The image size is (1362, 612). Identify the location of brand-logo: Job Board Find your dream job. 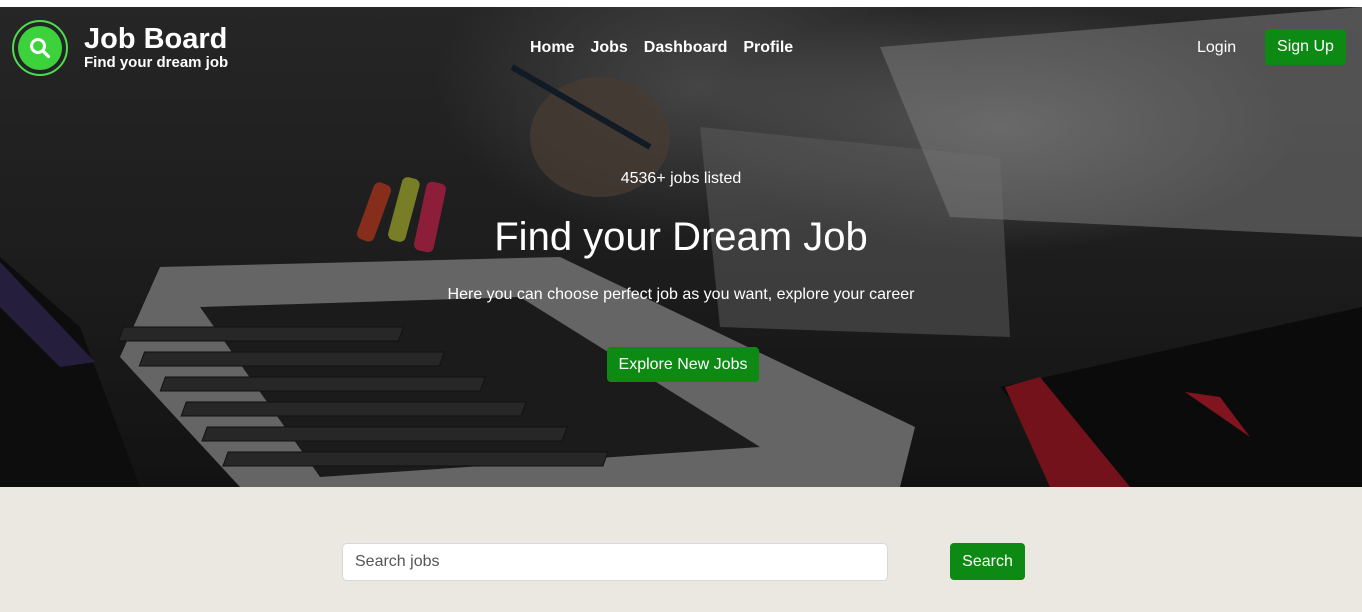
(120, 48).